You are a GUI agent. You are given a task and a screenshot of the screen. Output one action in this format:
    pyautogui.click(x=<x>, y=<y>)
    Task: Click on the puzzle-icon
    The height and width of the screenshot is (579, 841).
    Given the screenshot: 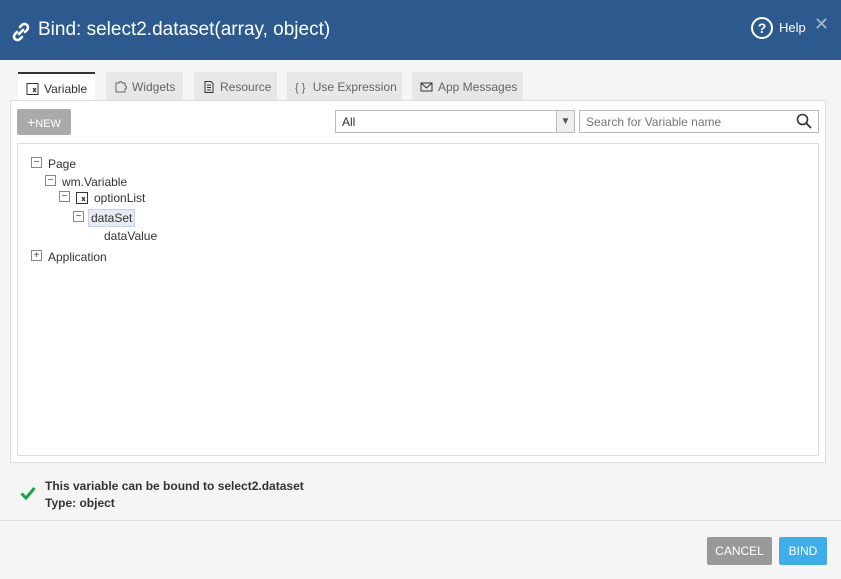 What is the action you would take?
    pyautogui.click(x=121, y=87)
    